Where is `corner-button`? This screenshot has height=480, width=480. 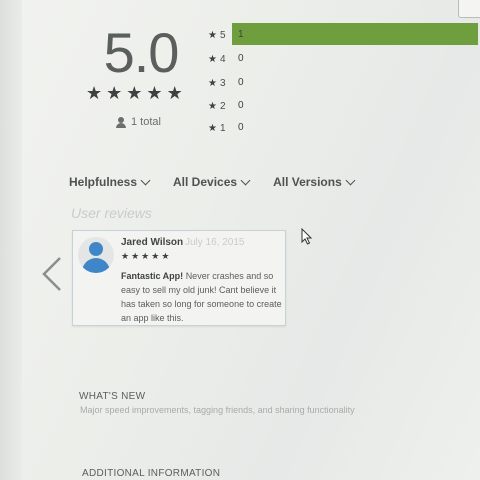 corner-button is located at coordinates (469, 9).